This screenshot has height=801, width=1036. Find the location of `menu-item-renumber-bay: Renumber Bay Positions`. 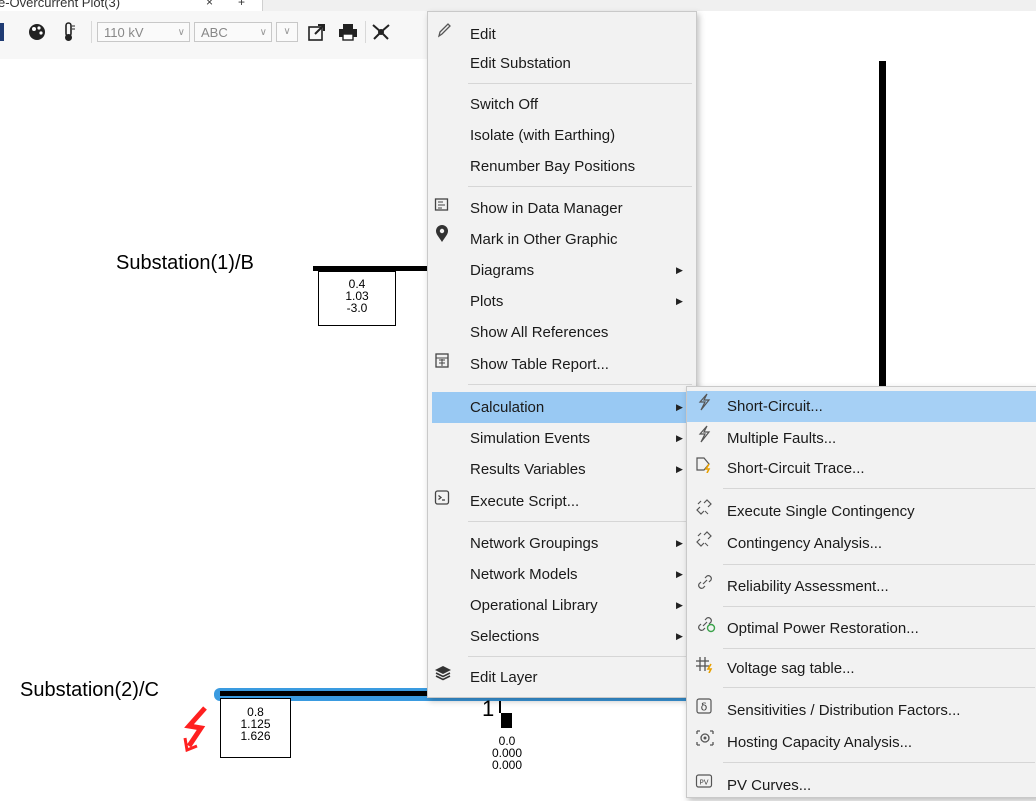

menu-item-renumber-bay: Renumber Bay Positions is located at coordinates (562, 166).